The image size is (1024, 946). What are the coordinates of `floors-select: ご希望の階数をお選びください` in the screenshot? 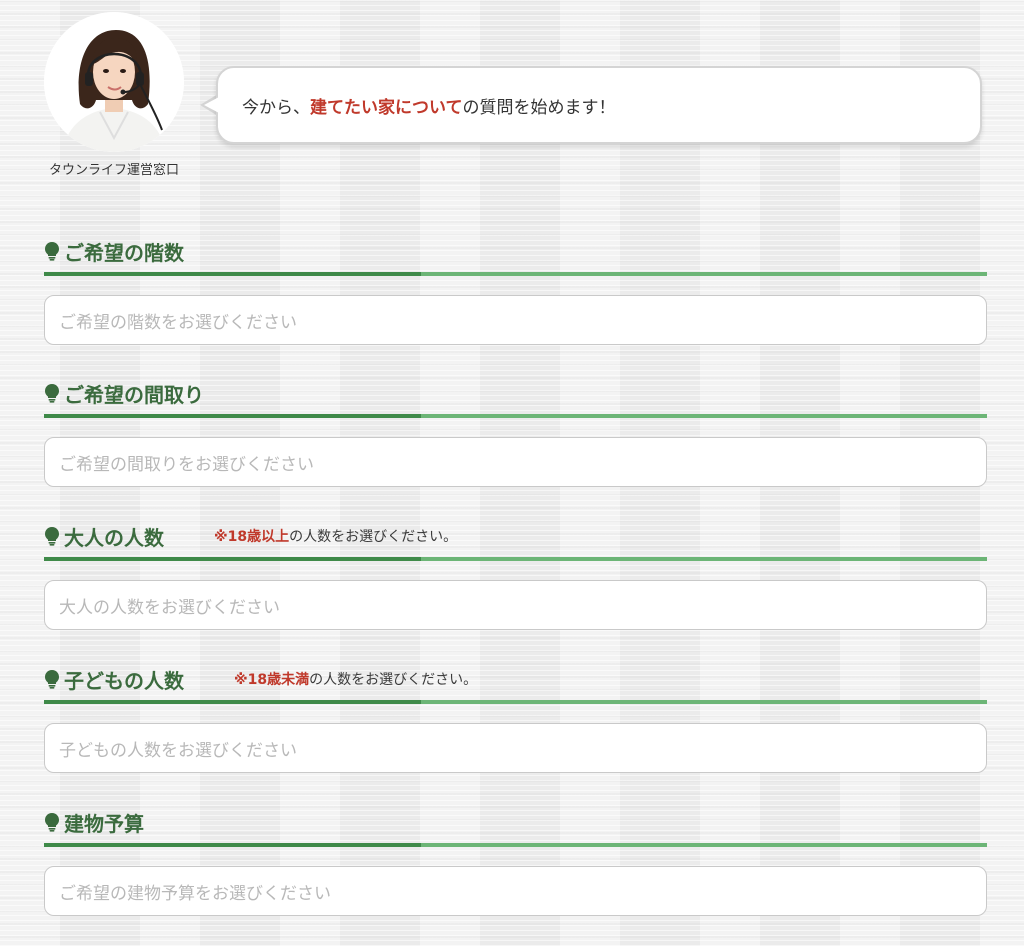 It's located at (515, 320).